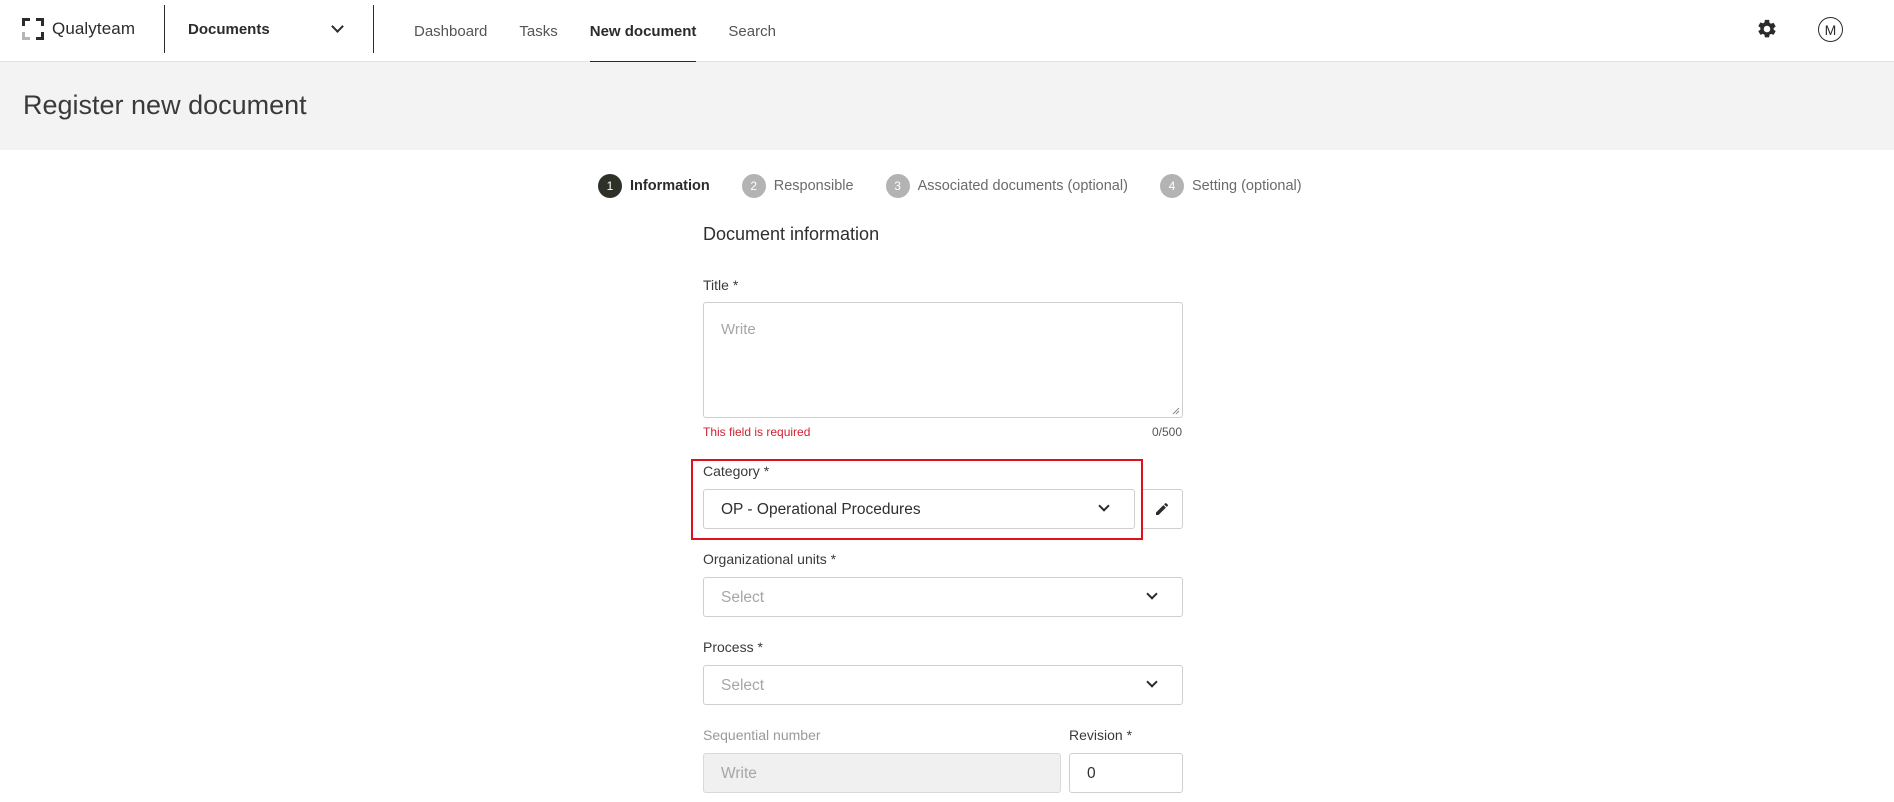  I want to click on nav-dashboard: Dashboard, so click(450, 31).